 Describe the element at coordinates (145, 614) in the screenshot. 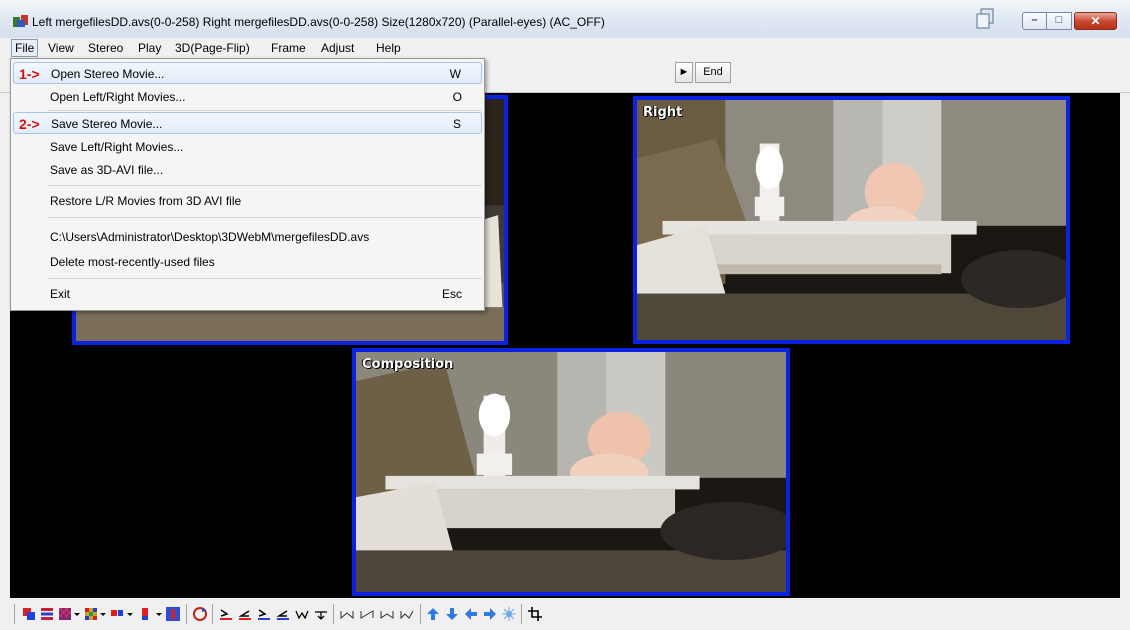

I see `red-blue-bar-icon` at that location.